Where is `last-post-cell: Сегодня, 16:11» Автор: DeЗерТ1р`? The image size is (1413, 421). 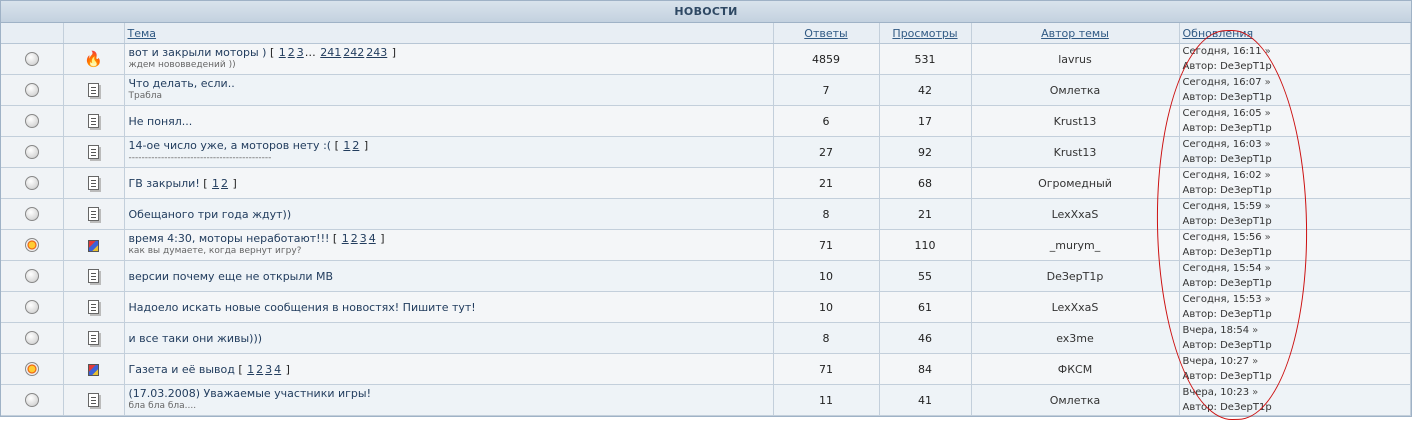
last-post-cell: Сегодня, 16:11» Автор: DeЗерТ1р is located at coordinates (1295, 59).